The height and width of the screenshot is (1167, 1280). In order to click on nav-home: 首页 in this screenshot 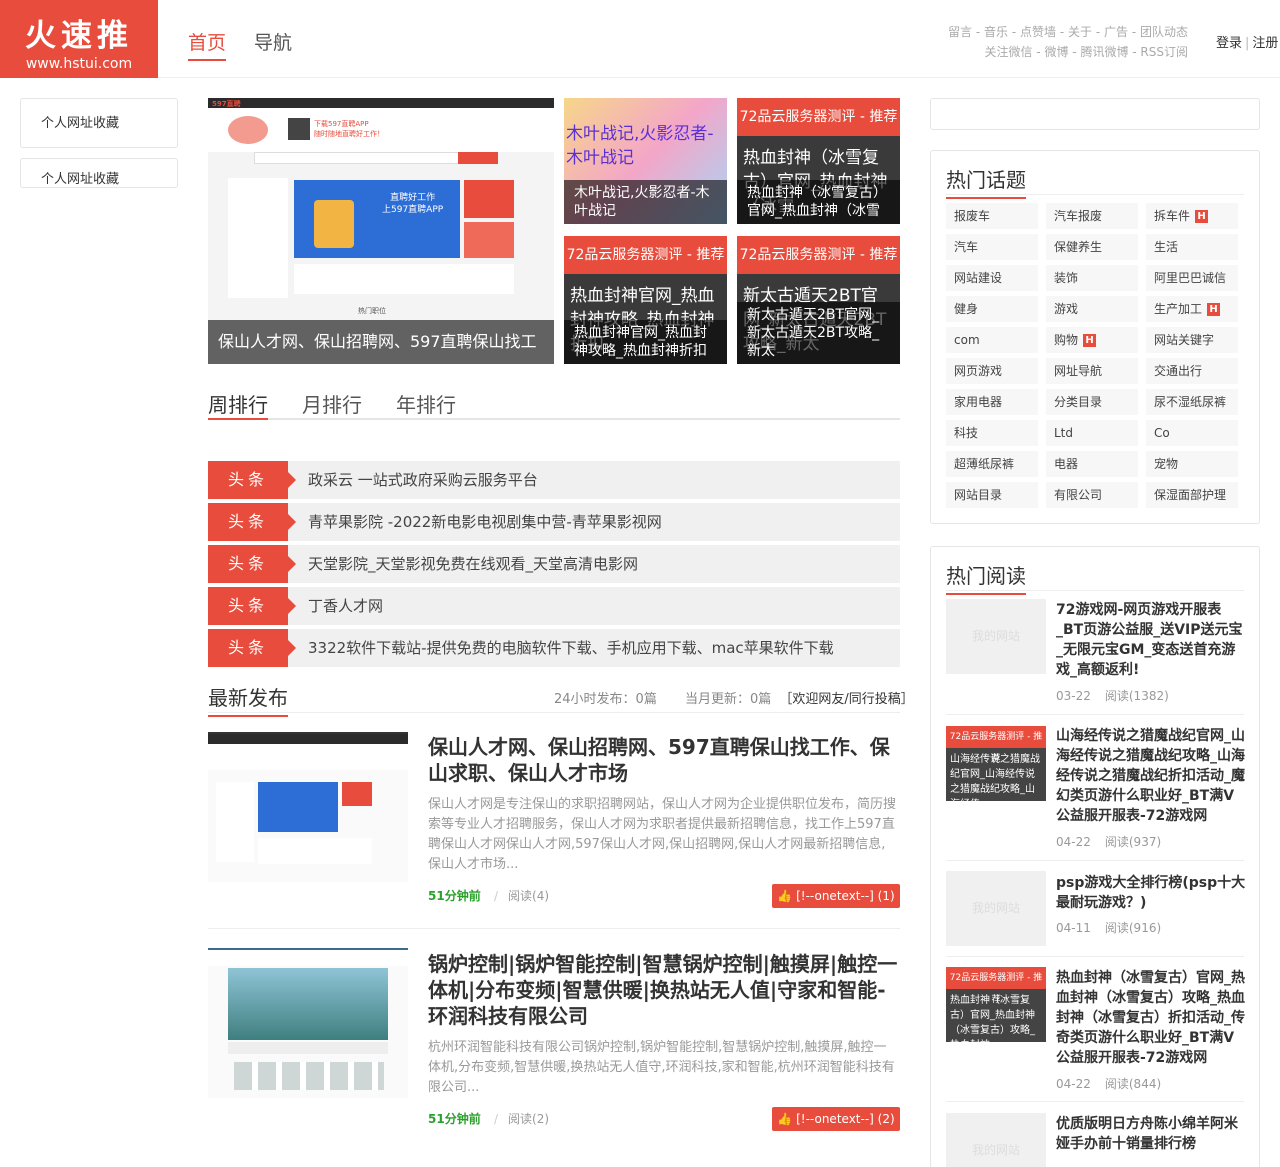, I will do `click(207, 44)`.